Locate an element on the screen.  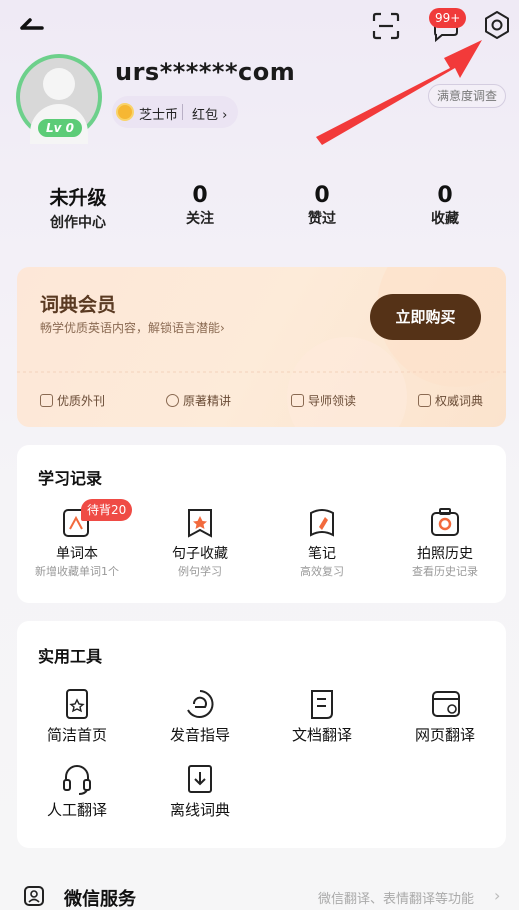
tool-item-pronunciation: 发音指导 is located at coordinates (200, 716).